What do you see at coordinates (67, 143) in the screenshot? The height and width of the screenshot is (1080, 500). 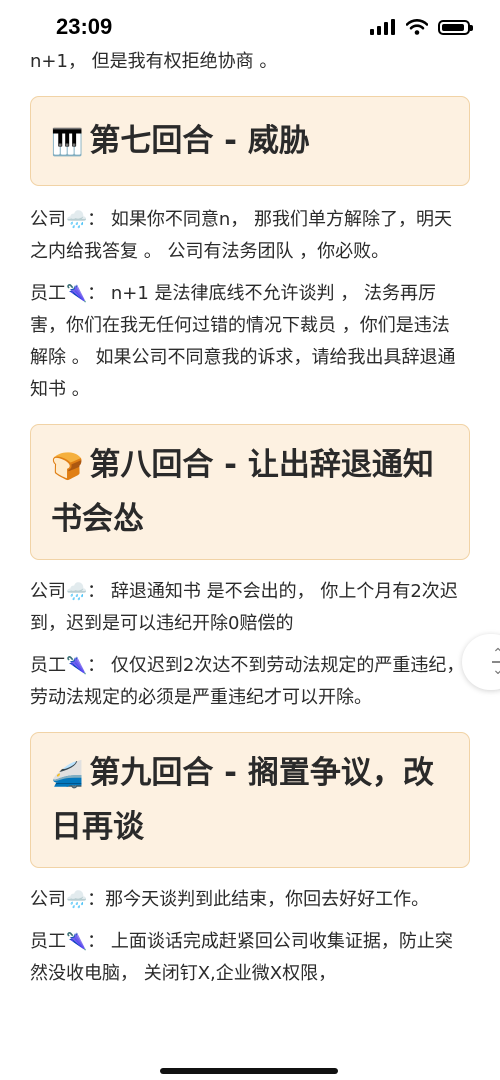 I see `piano-icon: 🎹` at bounding box center [67, 143].